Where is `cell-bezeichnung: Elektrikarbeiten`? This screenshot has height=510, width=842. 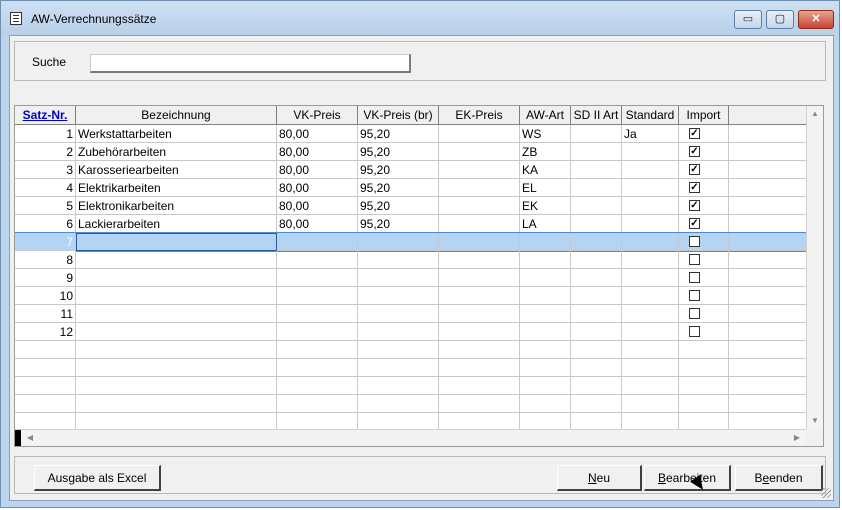 cell-bezeichnung: Elektrikarbeiten is located at coordinates (176, 188).